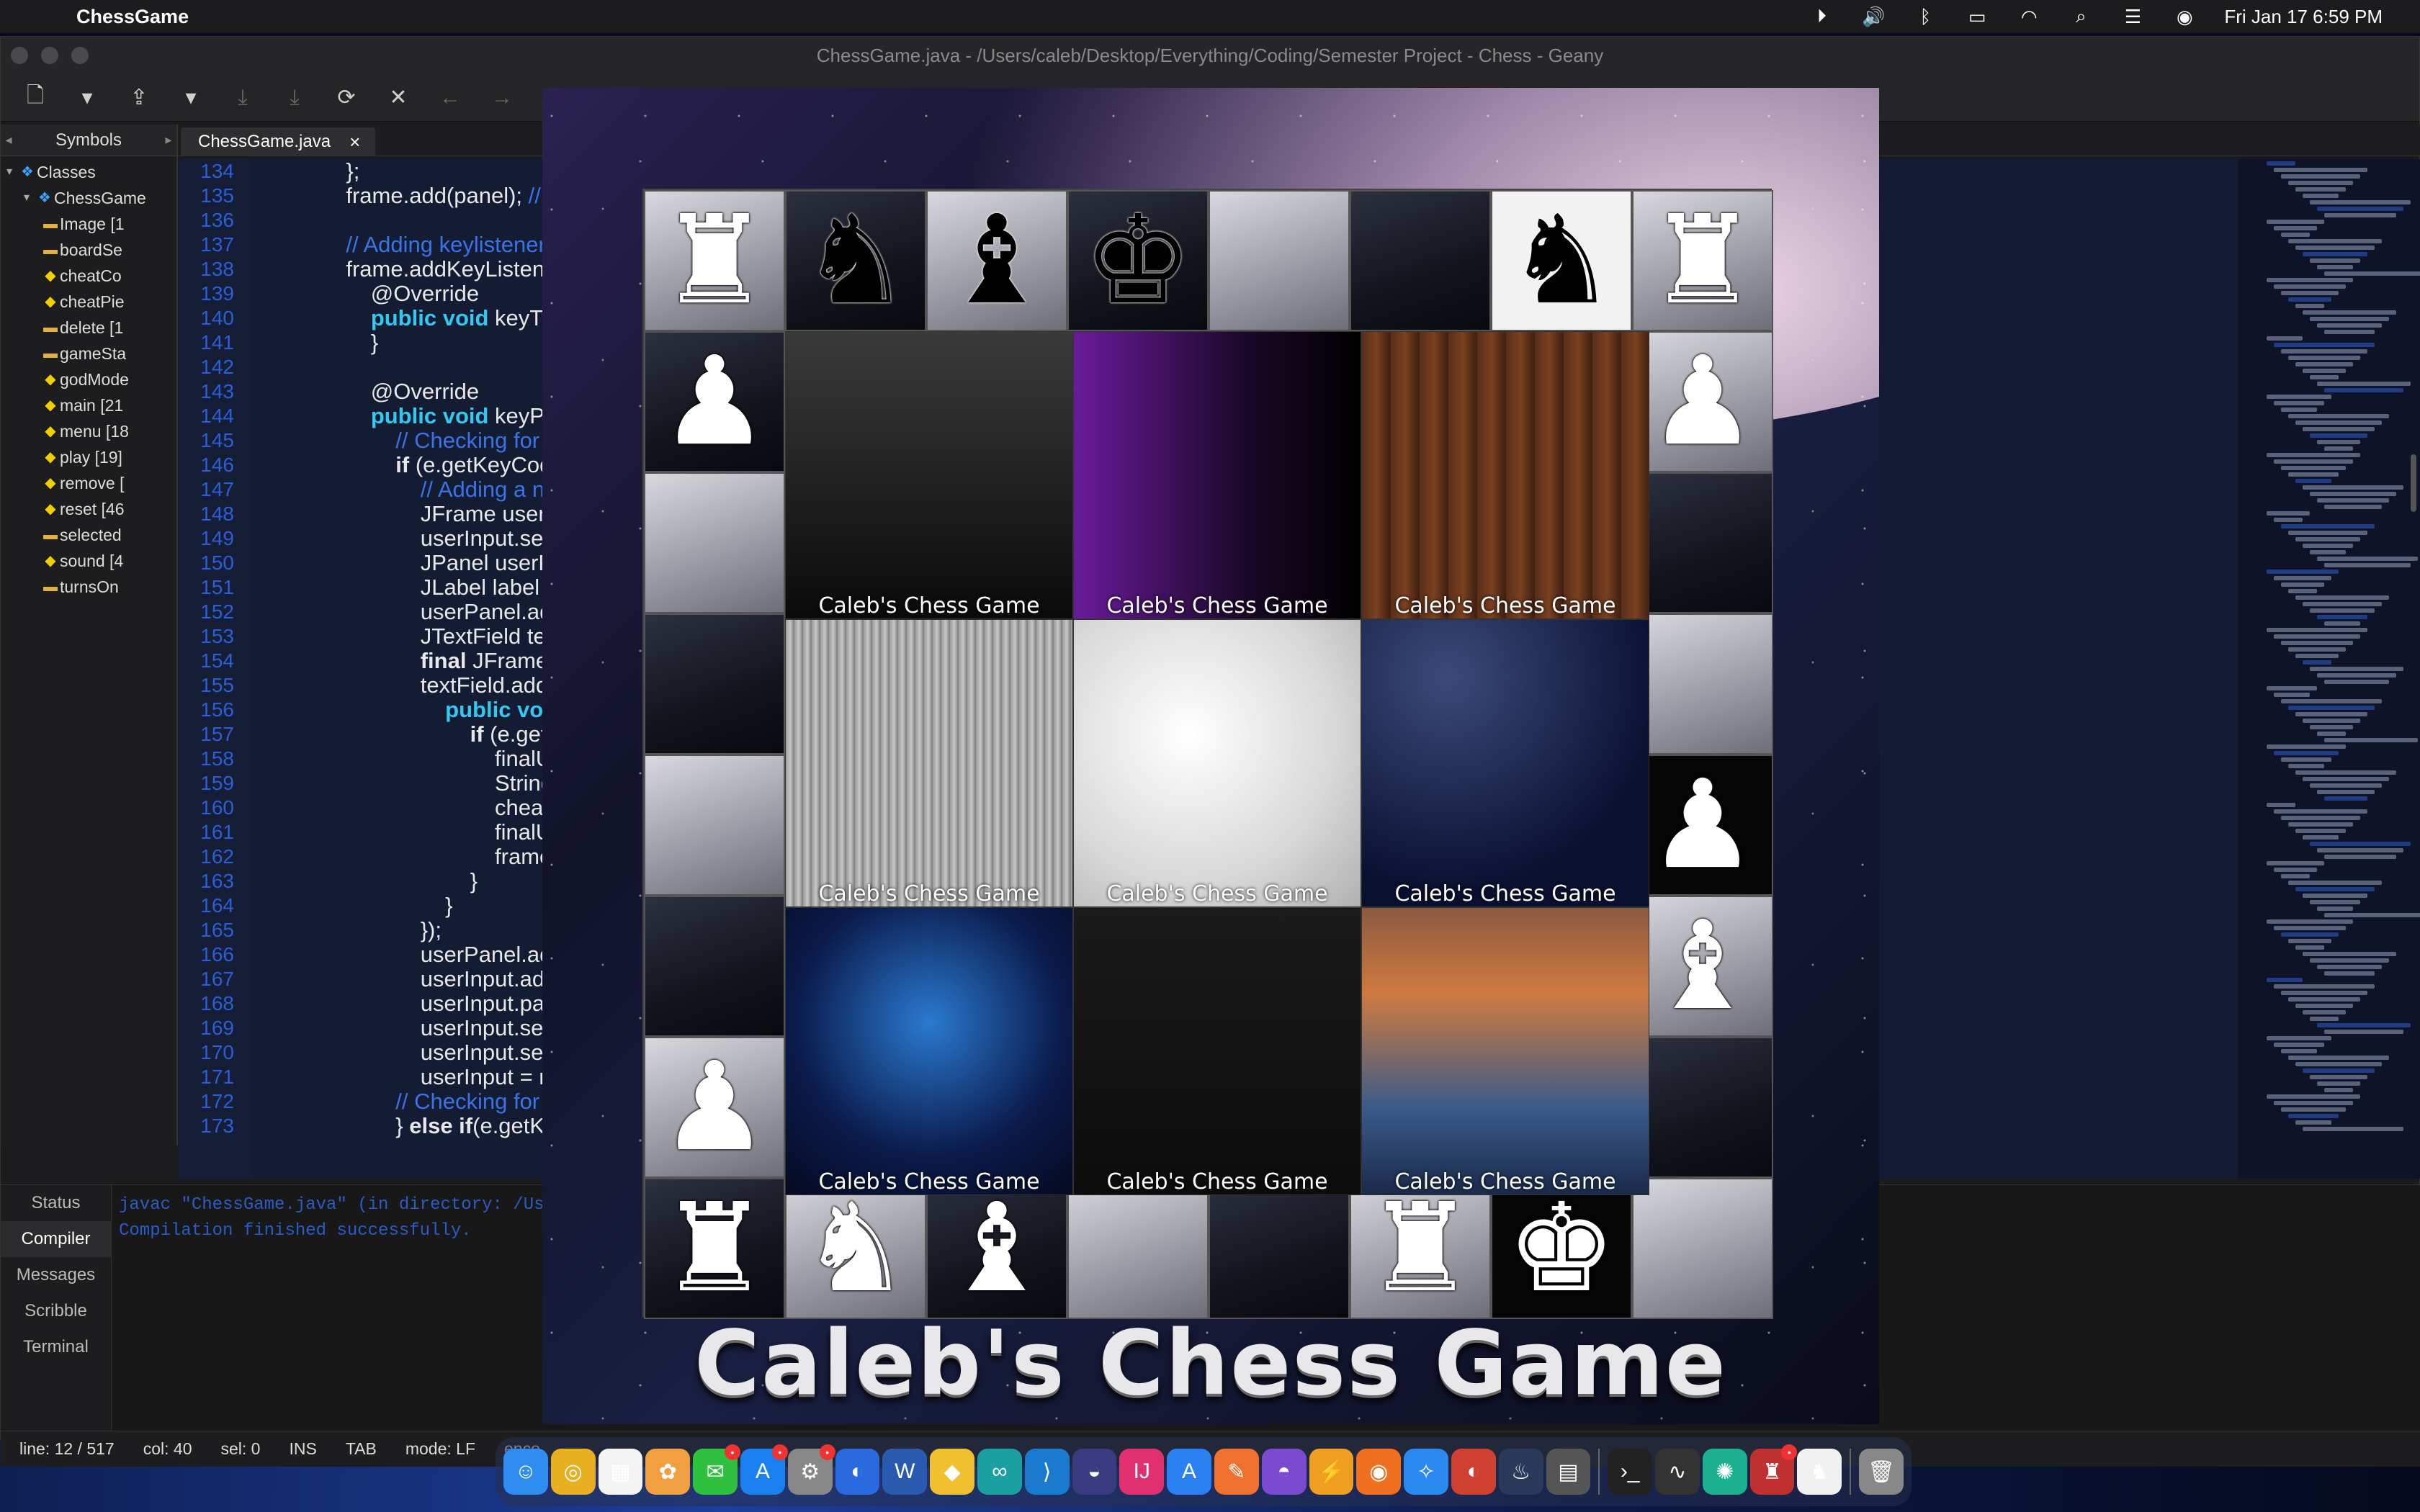 The image size is (2420, 1512). What do you see at coordinates (88, 431) in the screenshot?
I see `tree-row-member: ◆ menu [18` at bounding box center [88, 431].